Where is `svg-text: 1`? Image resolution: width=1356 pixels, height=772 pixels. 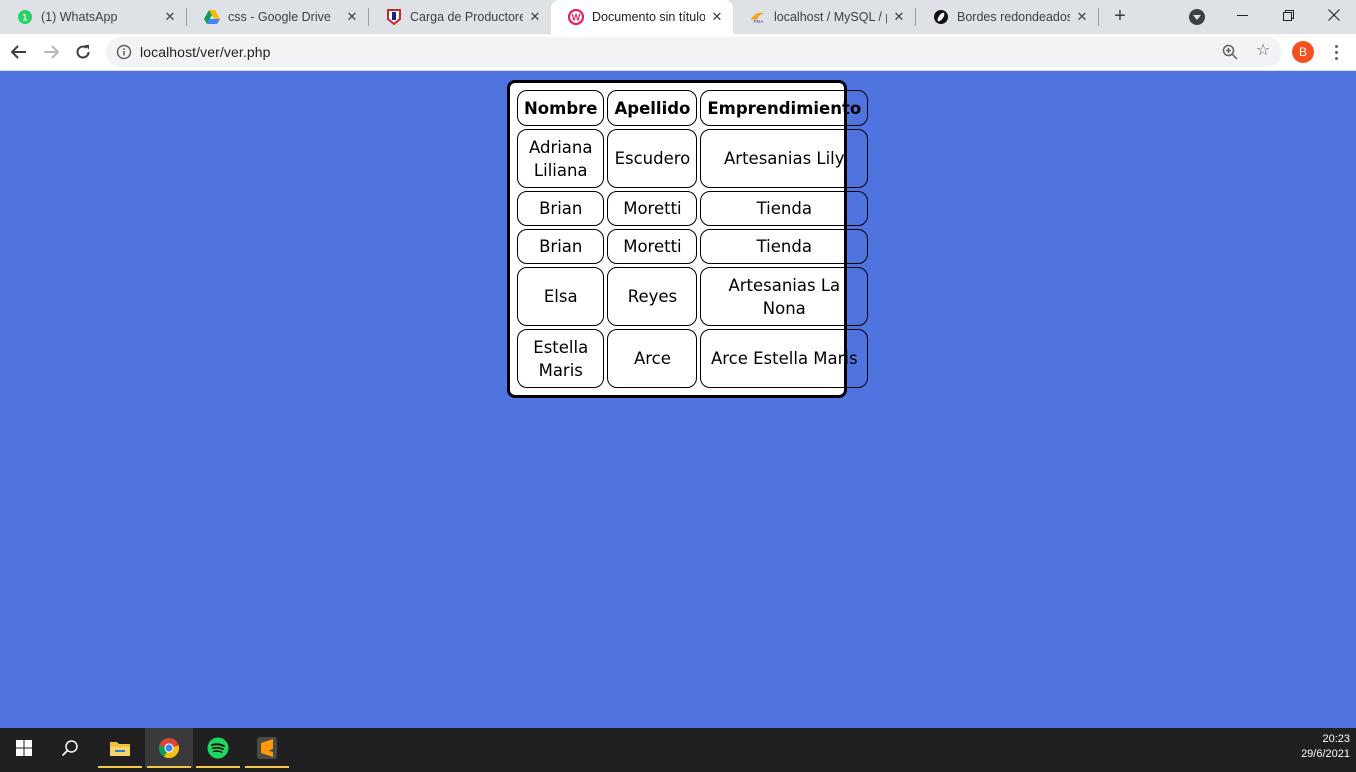 svg-text: 1 is located at coordinates (24, 18).